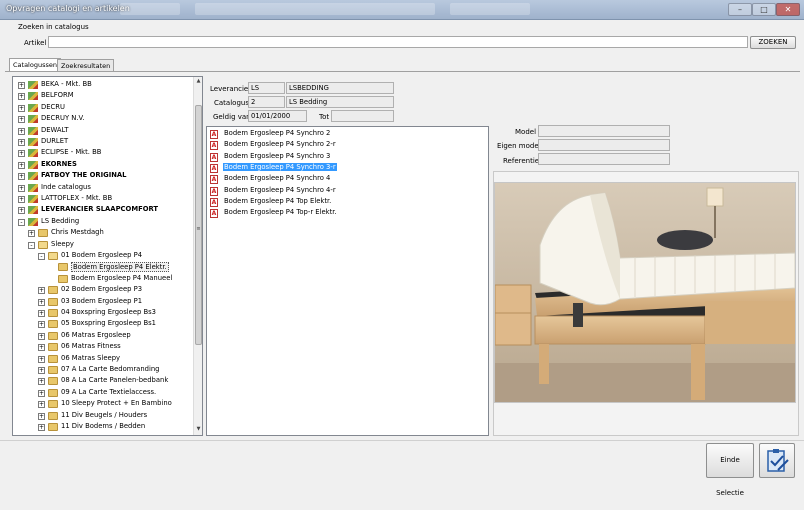 Image resolution: width=804 pixels, height=510 pixels. Describe the element at coordinates (103, 97) in the screenshot. I see `tree-item: + BELFORM` at that location.